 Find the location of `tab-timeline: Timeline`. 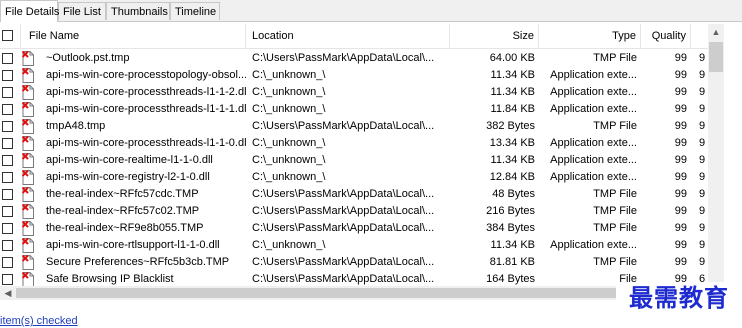

tab-timeline: Timeline is located at coordinates (195, 11).